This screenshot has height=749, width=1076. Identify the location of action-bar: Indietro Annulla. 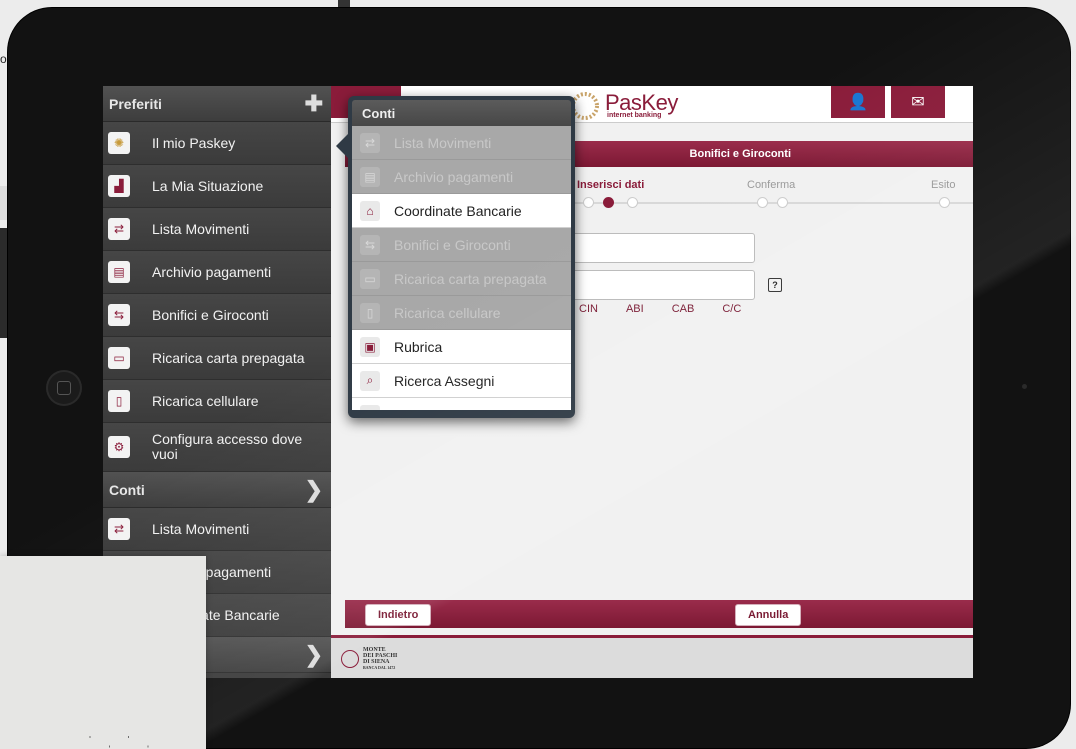
(659, 614).